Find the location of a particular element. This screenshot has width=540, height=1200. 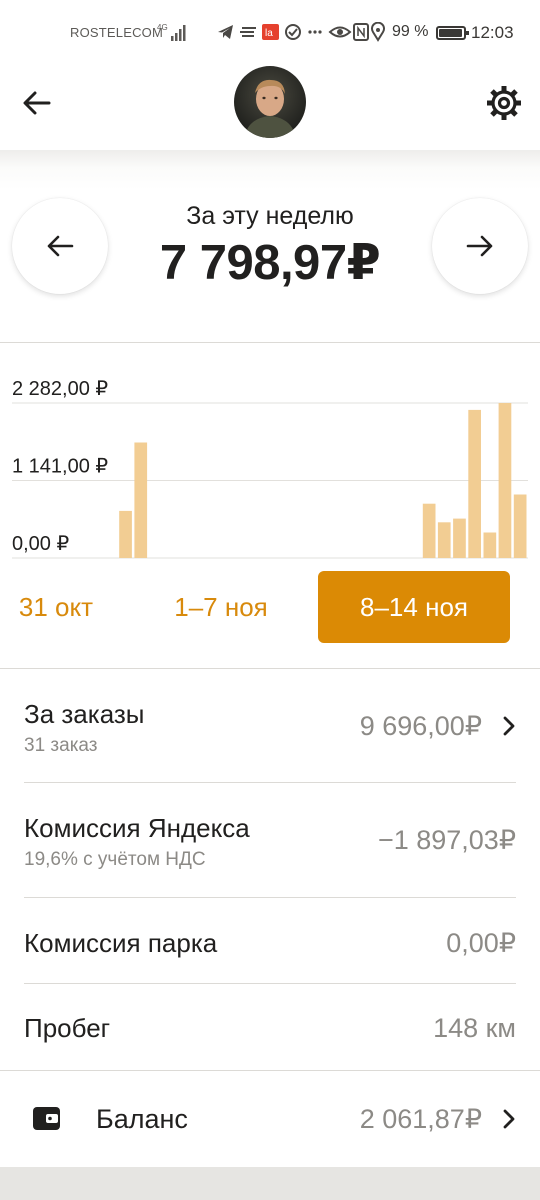

row-title: Пробег is located at coordinates (67, 1028).